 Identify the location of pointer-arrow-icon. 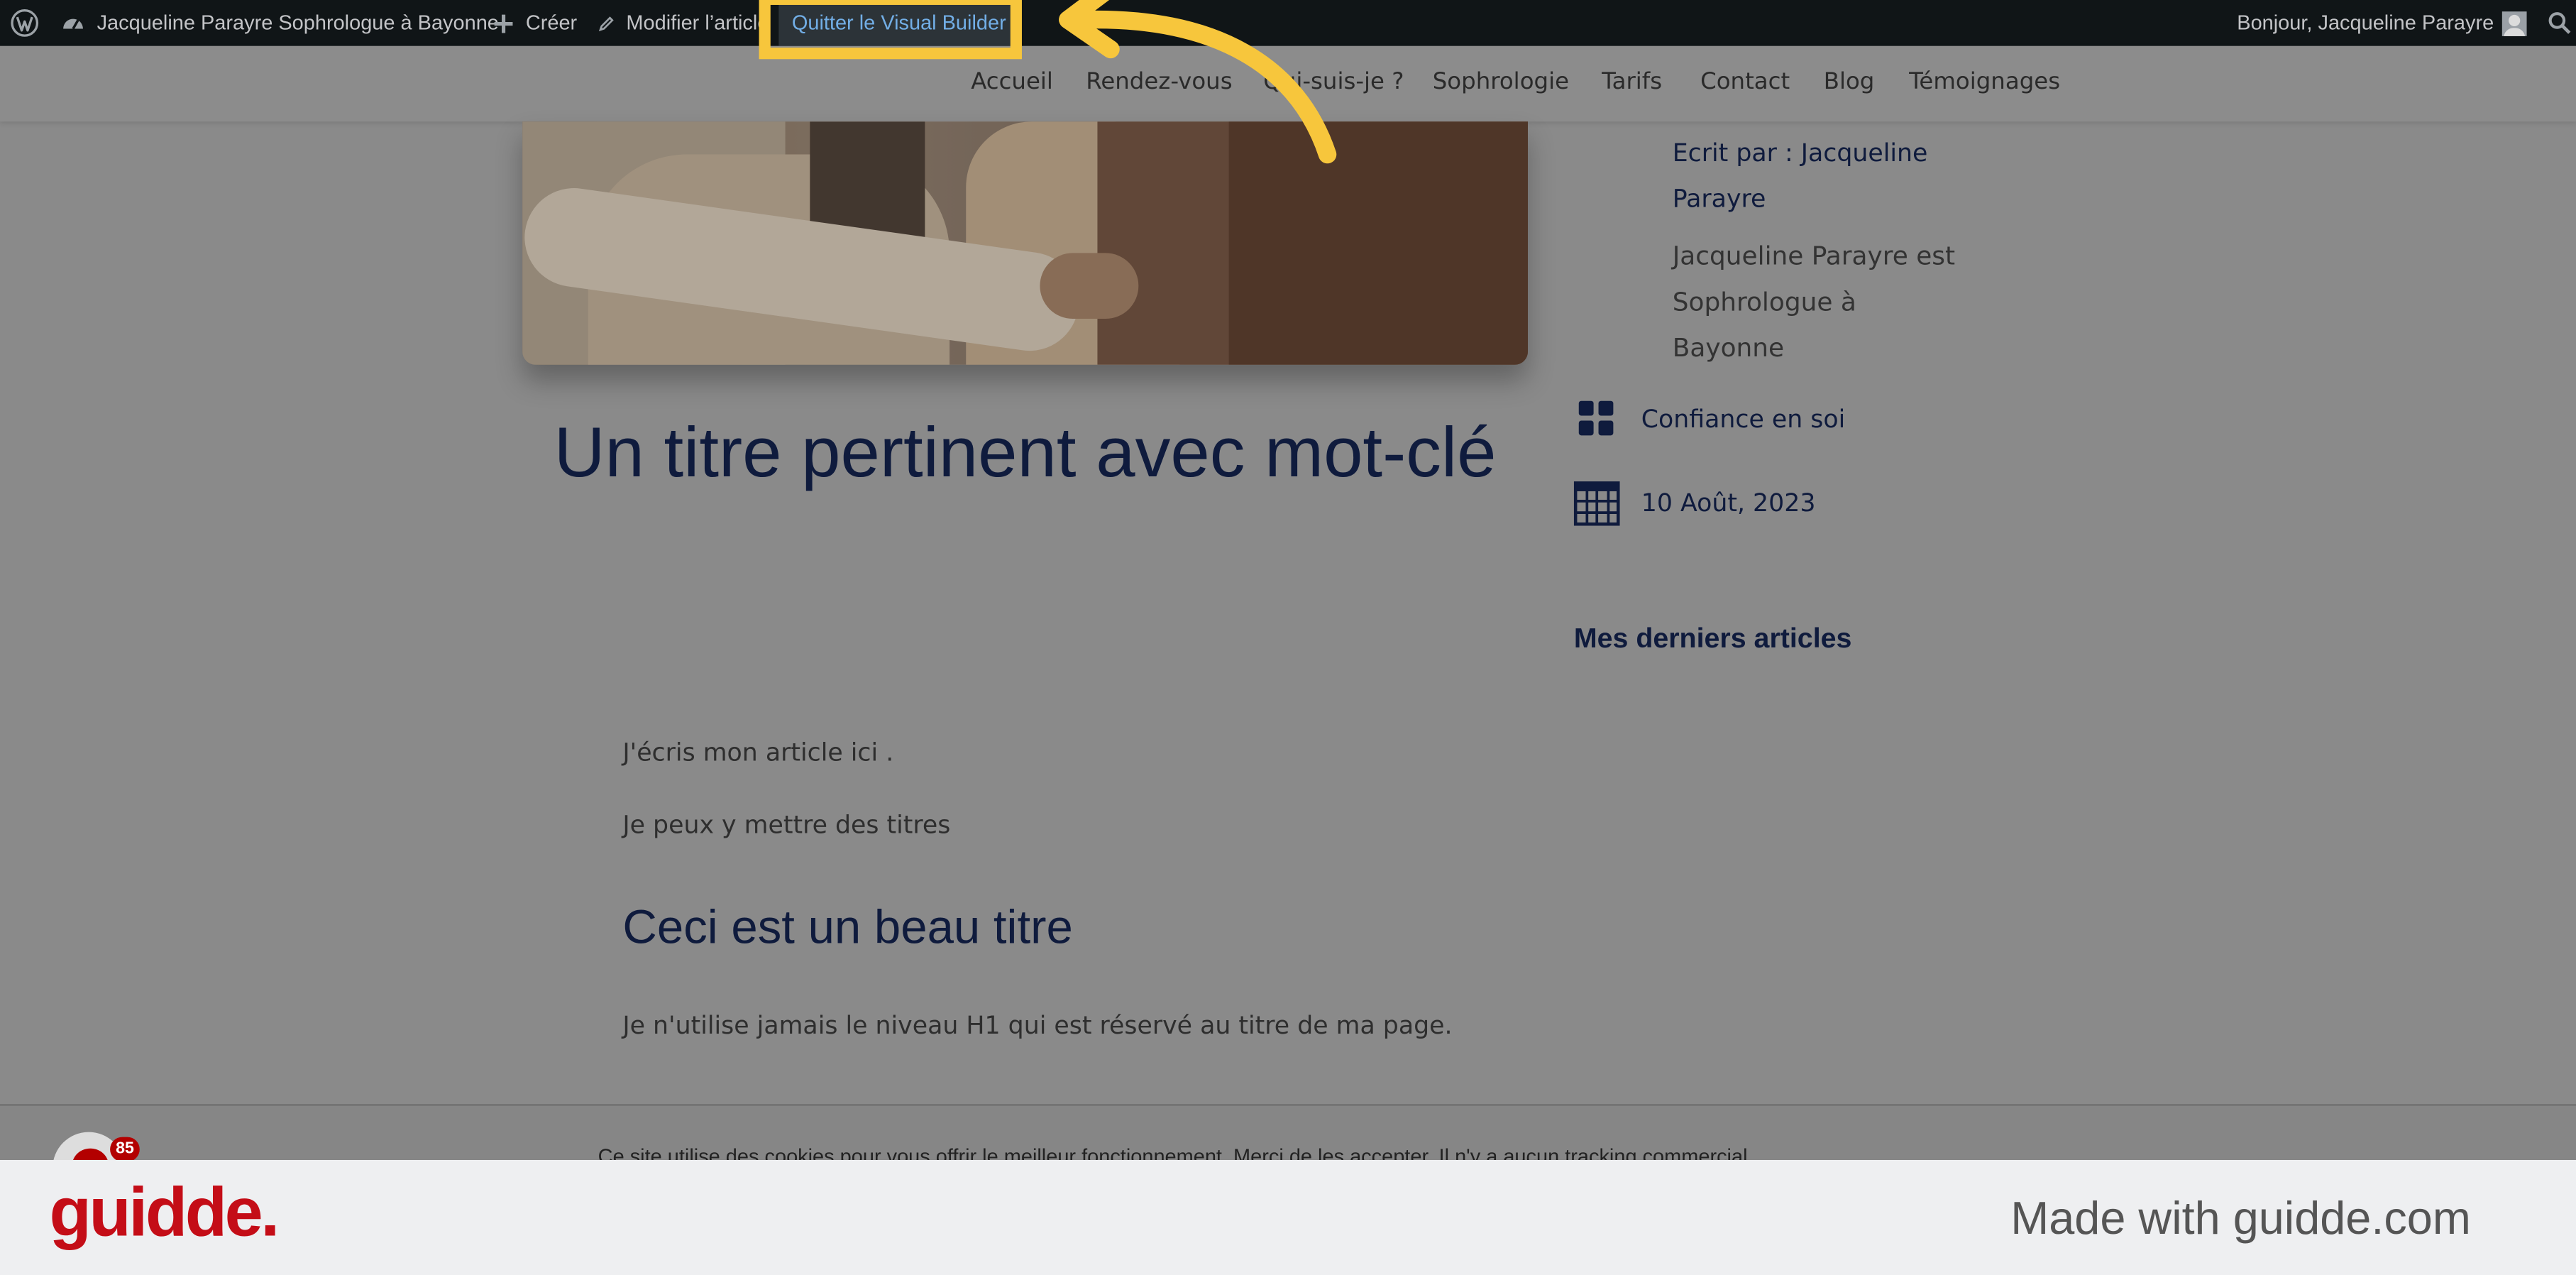
(1198, 82).